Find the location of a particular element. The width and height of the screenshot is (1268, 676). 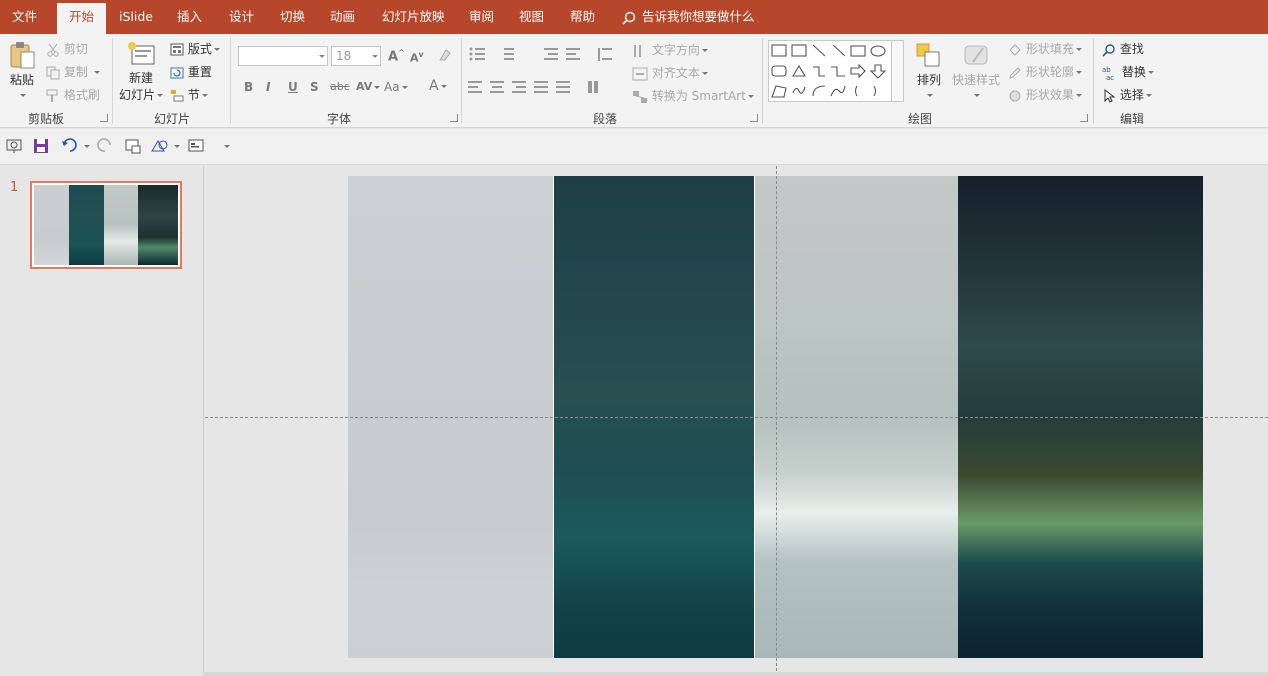

shadow-button: S is located at coordinates (314, 87).